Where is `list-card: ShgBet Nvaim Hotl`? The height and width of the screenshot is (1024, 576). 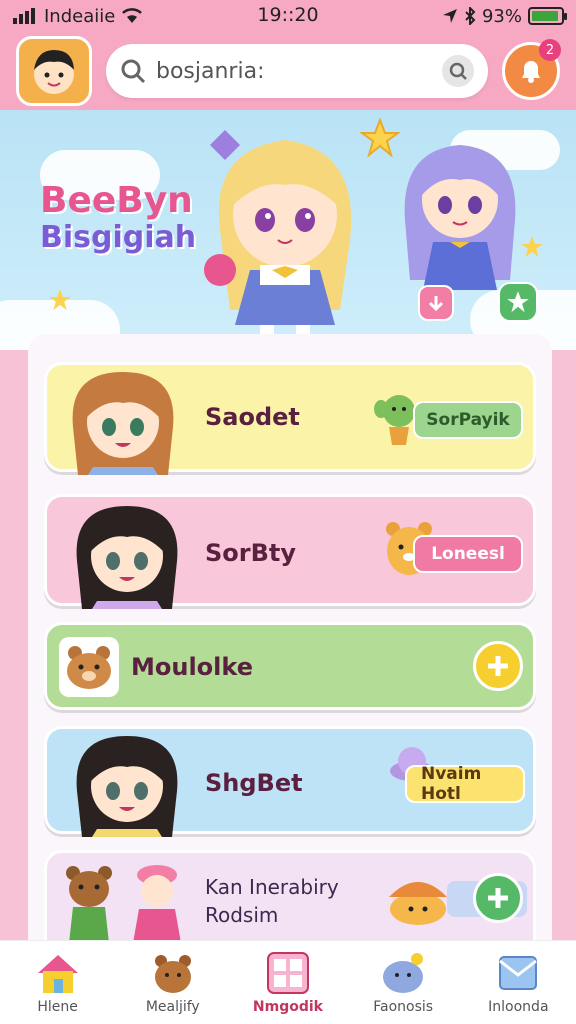 list-card: ShgBet Nvaim Hotl is located at coordinates (290, 781).